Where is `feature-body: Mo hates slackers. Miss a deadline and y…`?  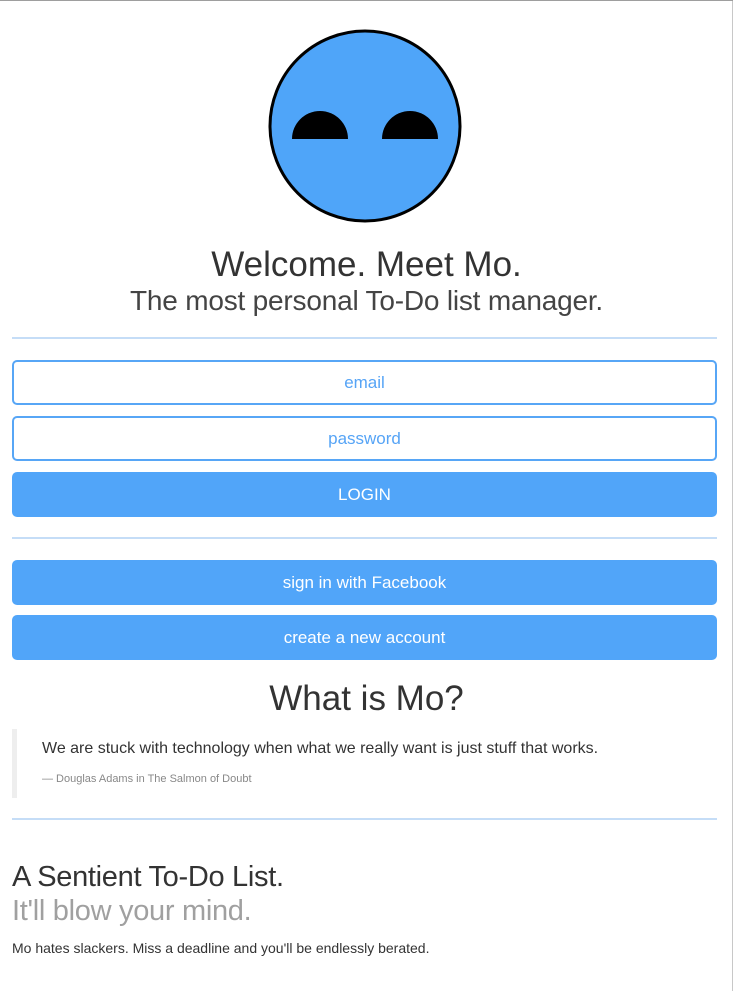 feature-body: Mo hates slackers. Miss a deadline and y… is located at coordinates (221, 948).